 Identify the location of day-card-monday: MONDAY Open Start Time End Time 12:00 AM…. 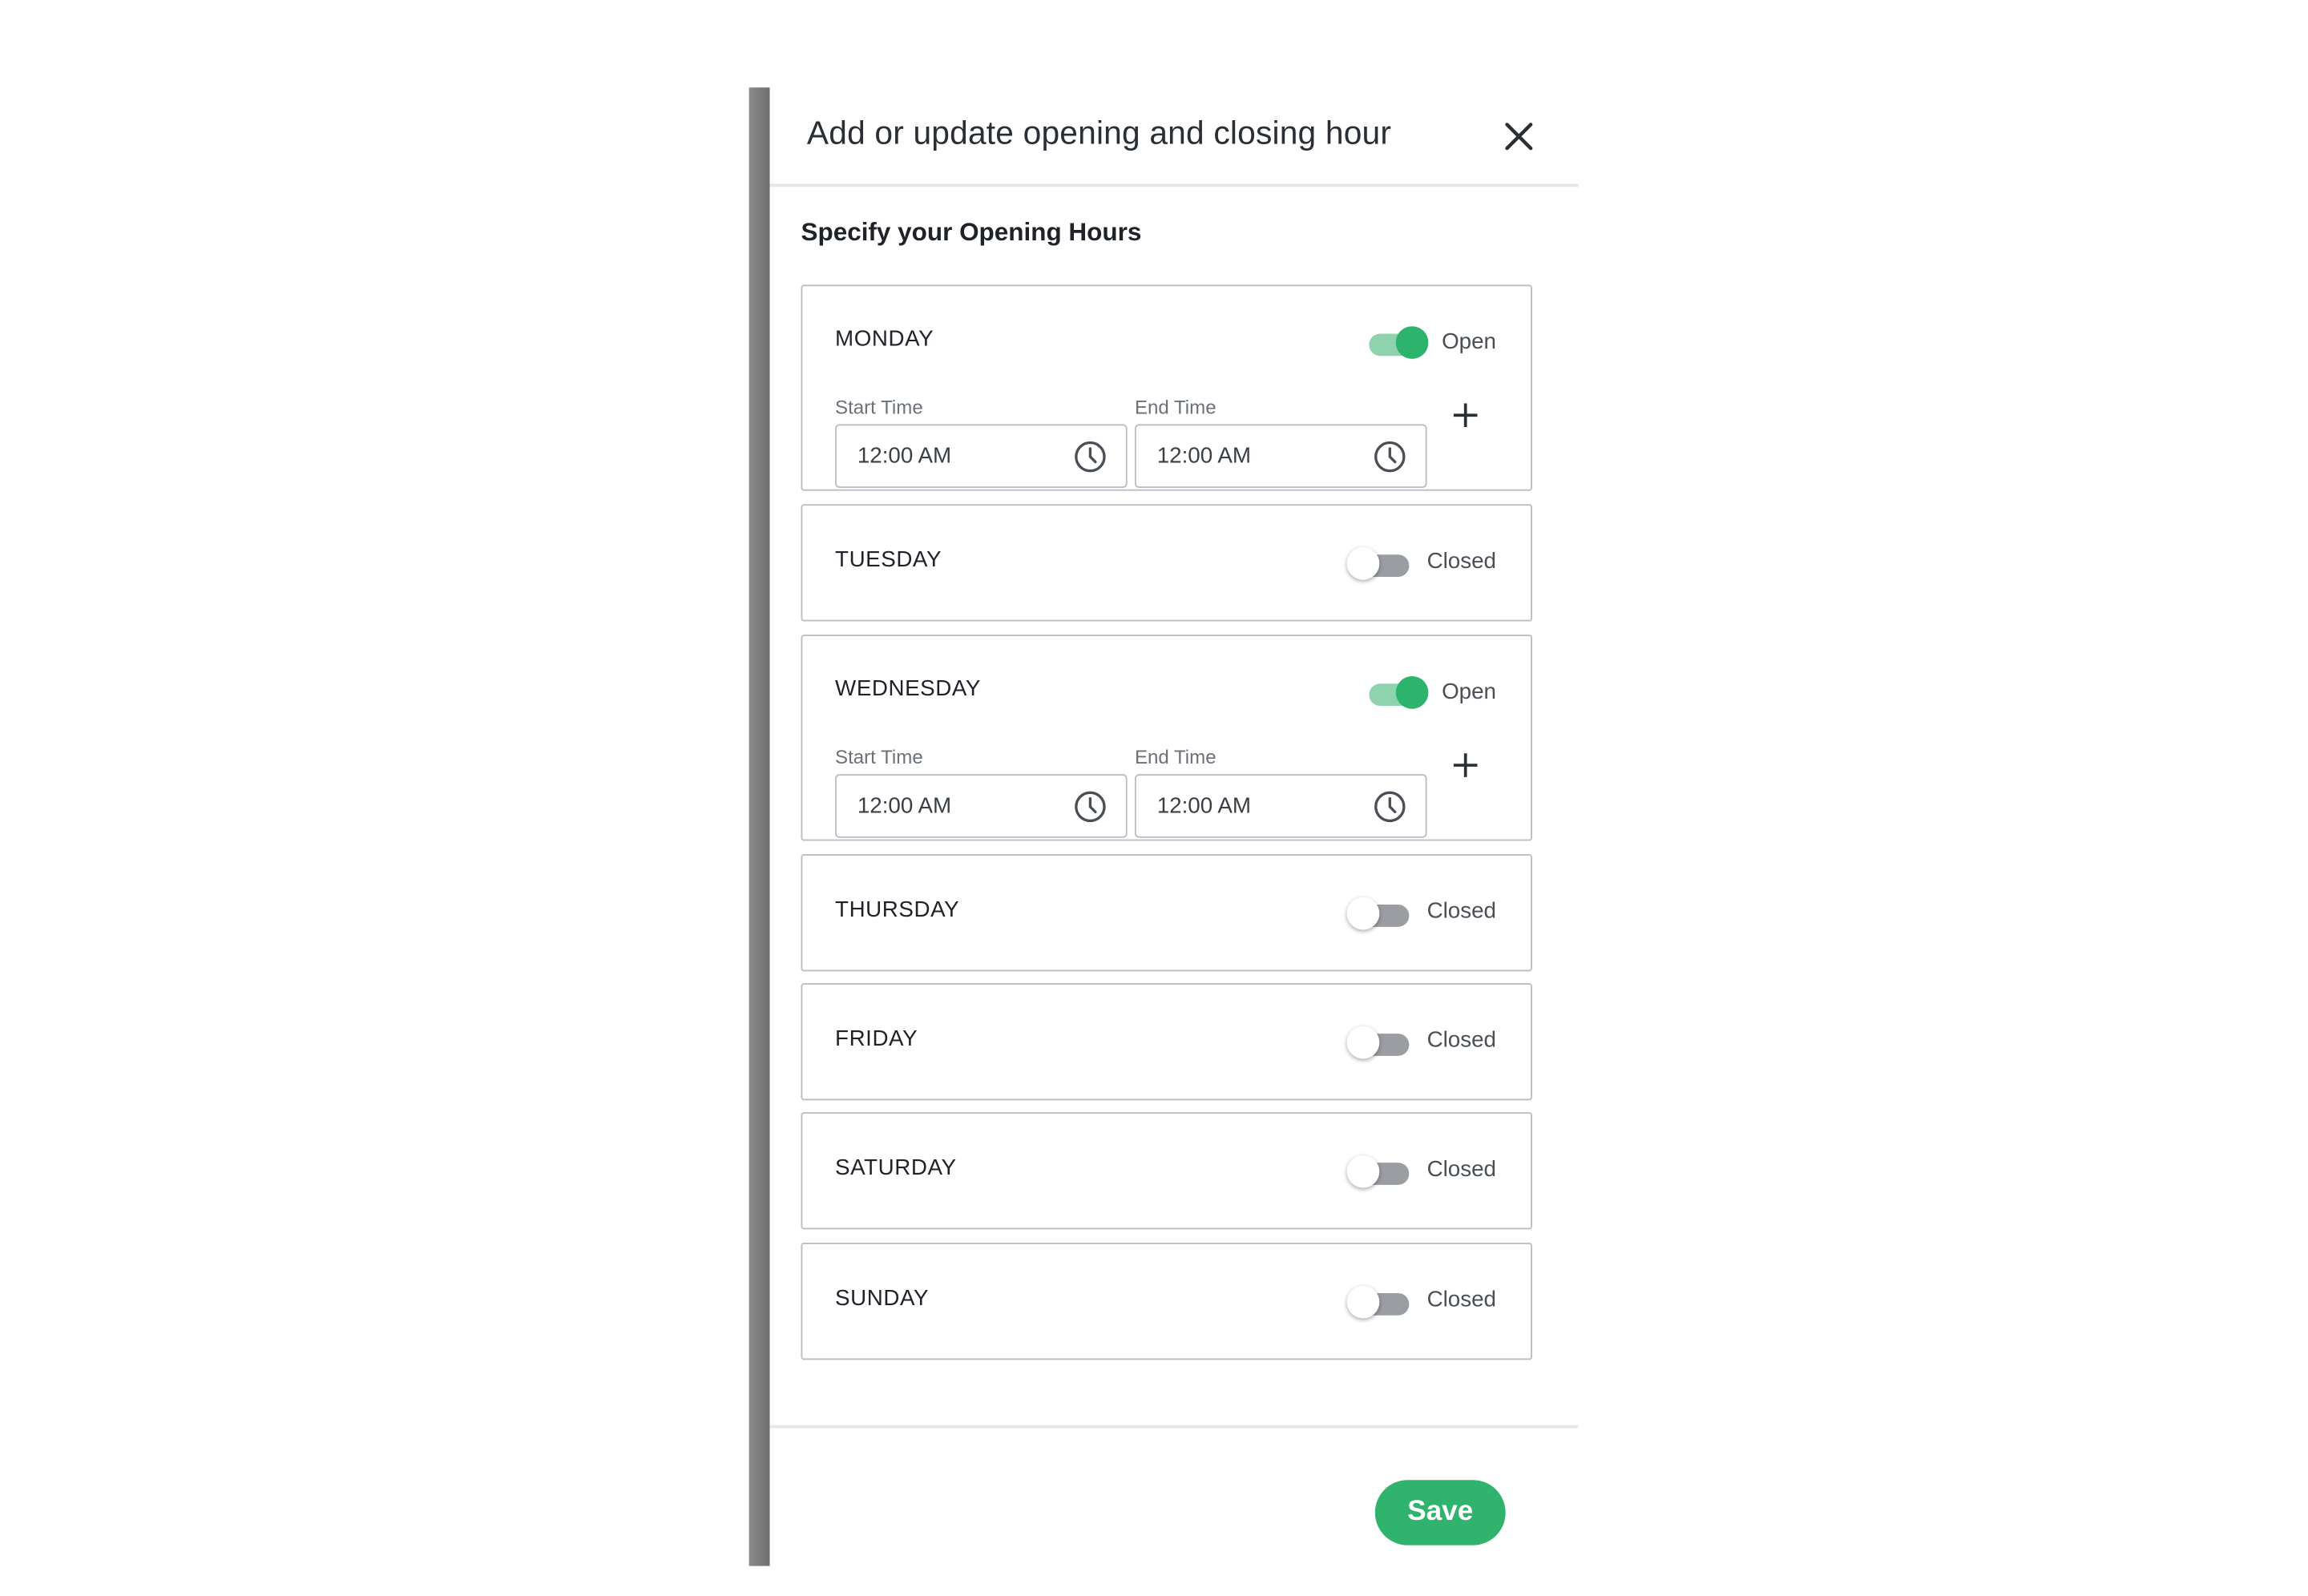
(1166, 387).